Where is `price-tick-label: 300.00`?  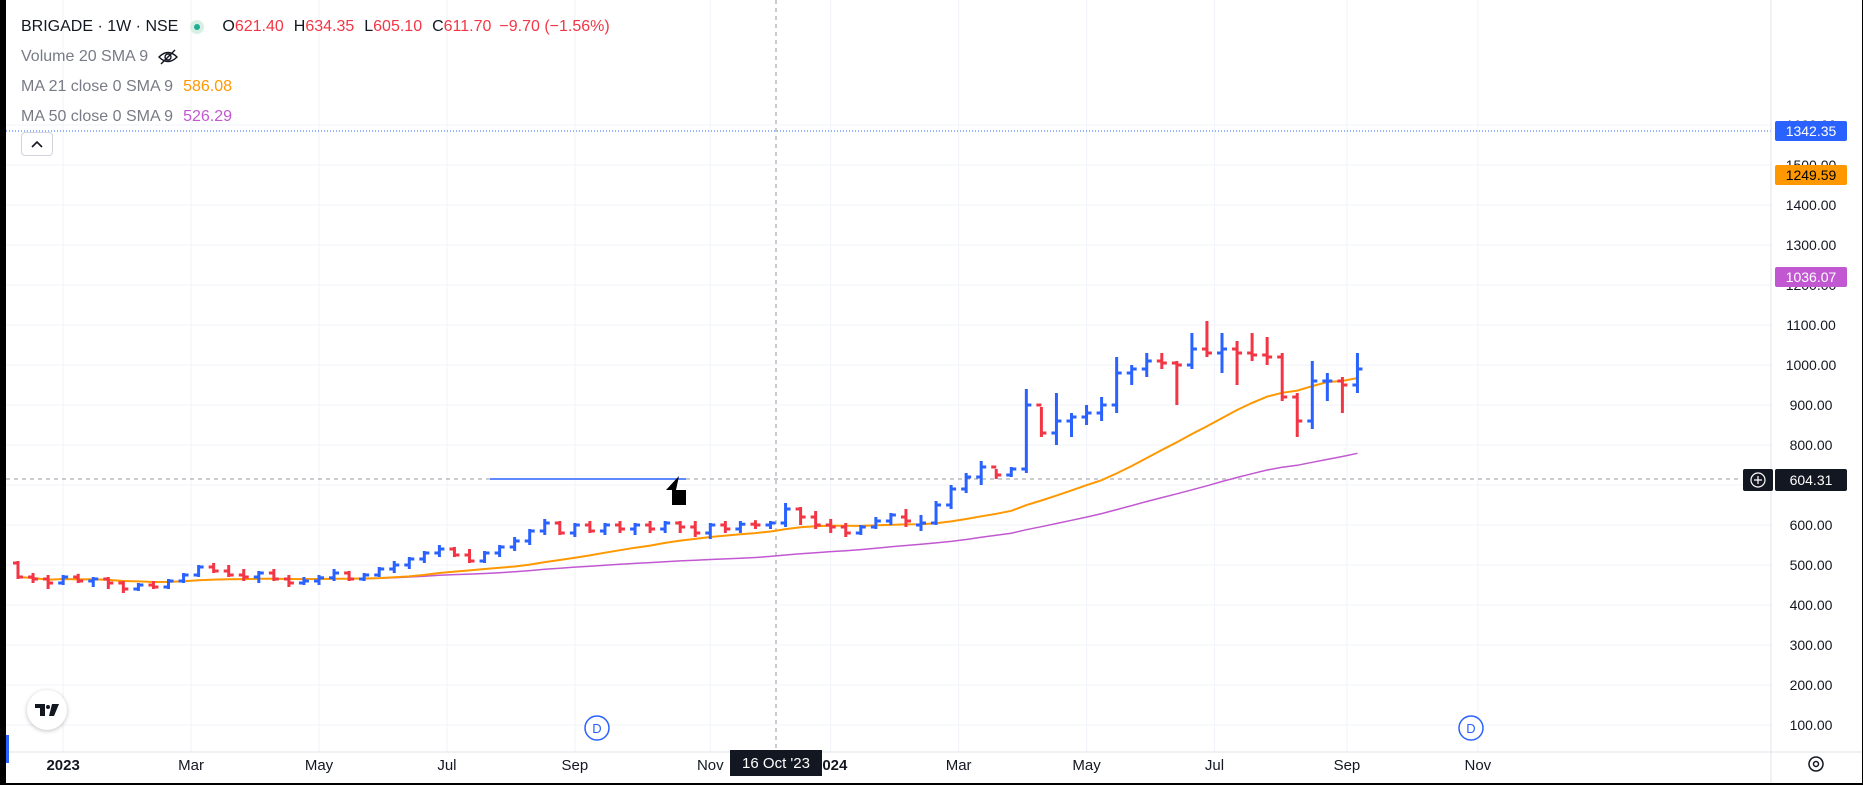
price-tick-label: 300.00 is located at coordinates (1811, 645).